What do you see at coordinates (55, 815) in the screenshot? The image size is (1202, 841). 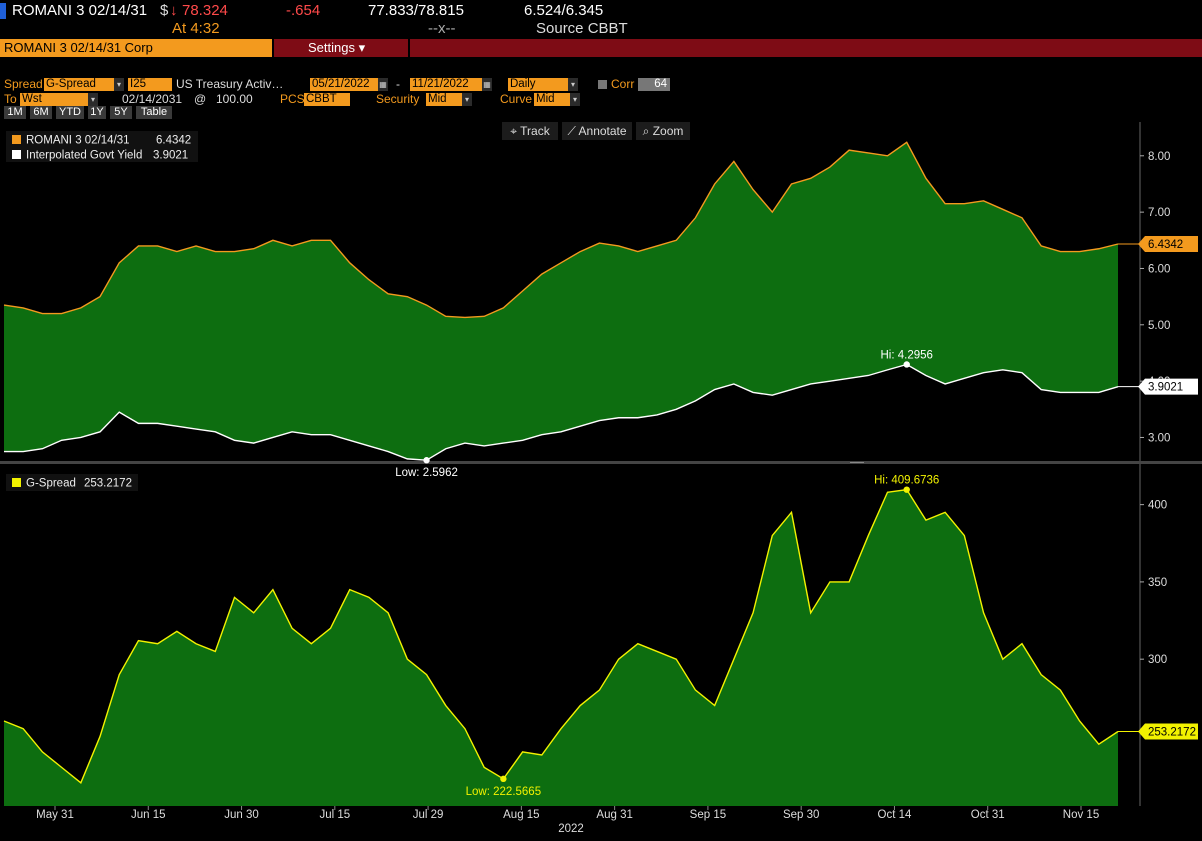 I see `x-tick-label: May 31` at bounding box center [55, 815].